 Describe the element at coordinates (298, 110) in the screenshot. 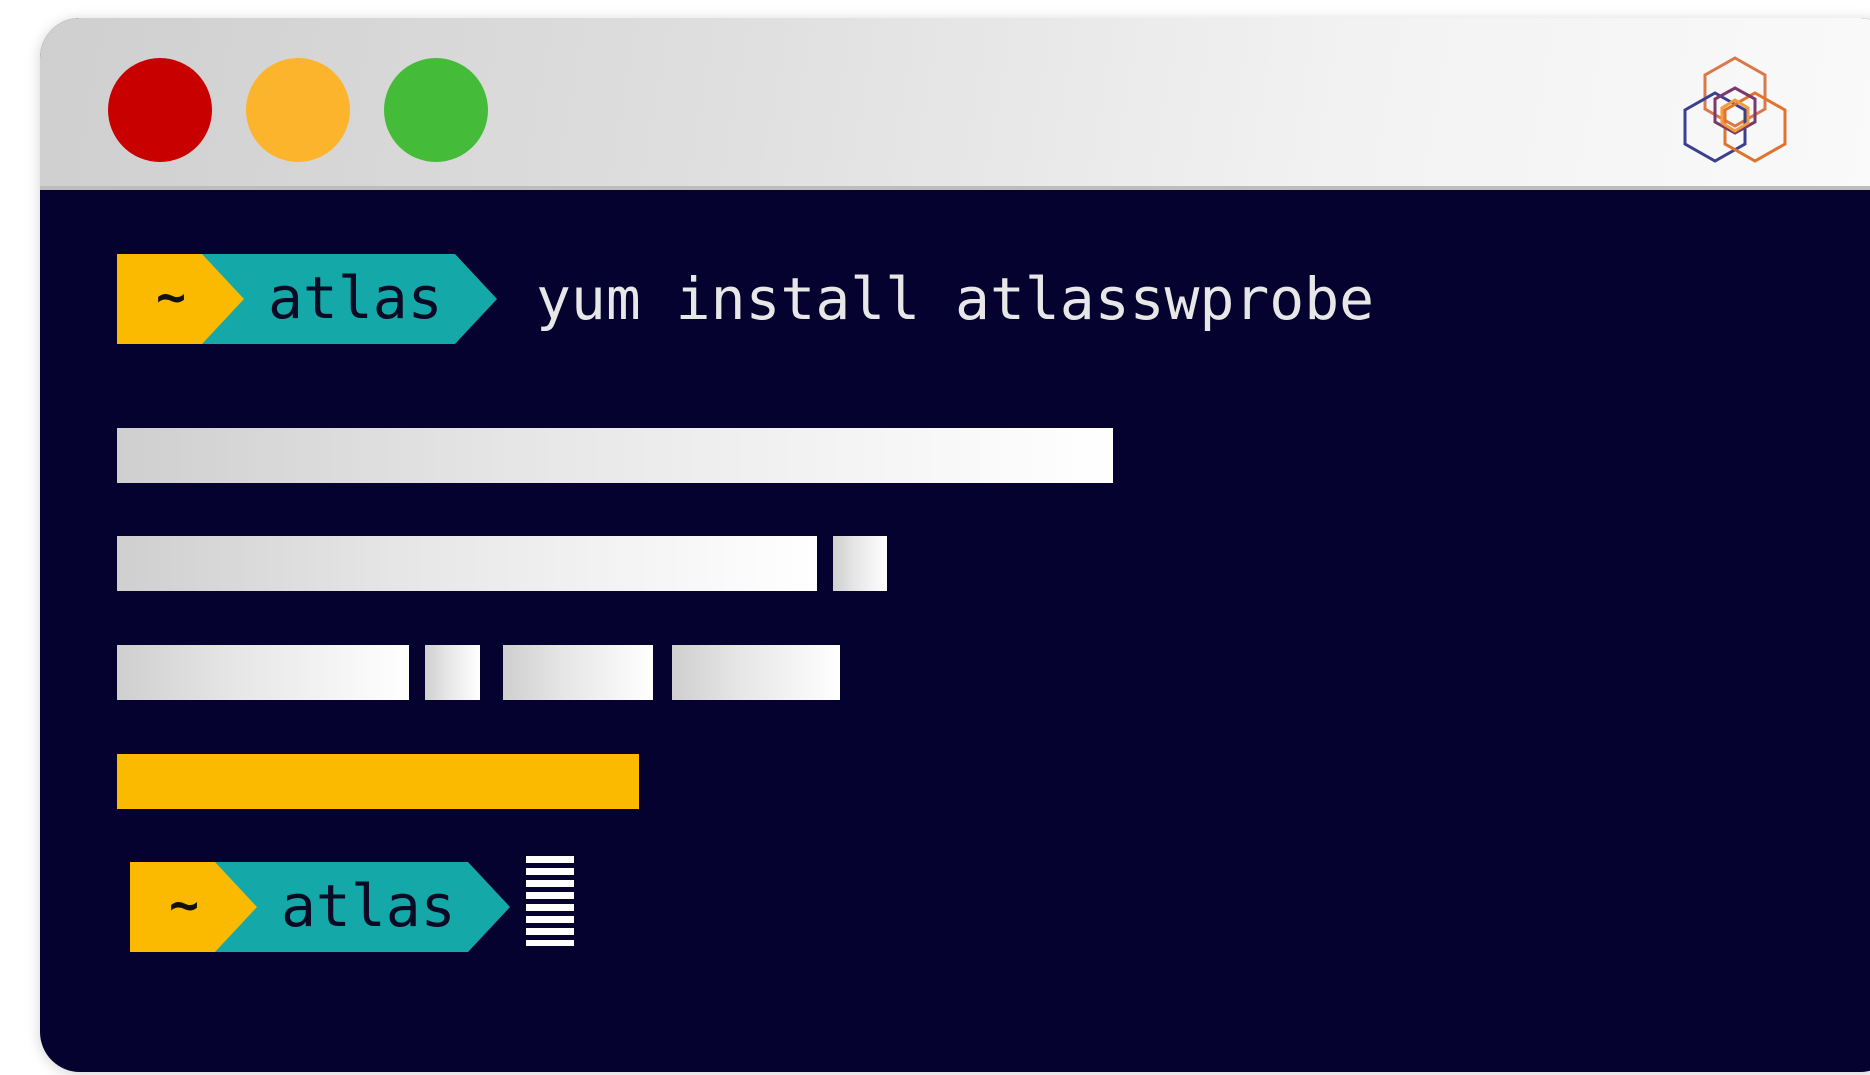

I see `minimize-button` at that location.